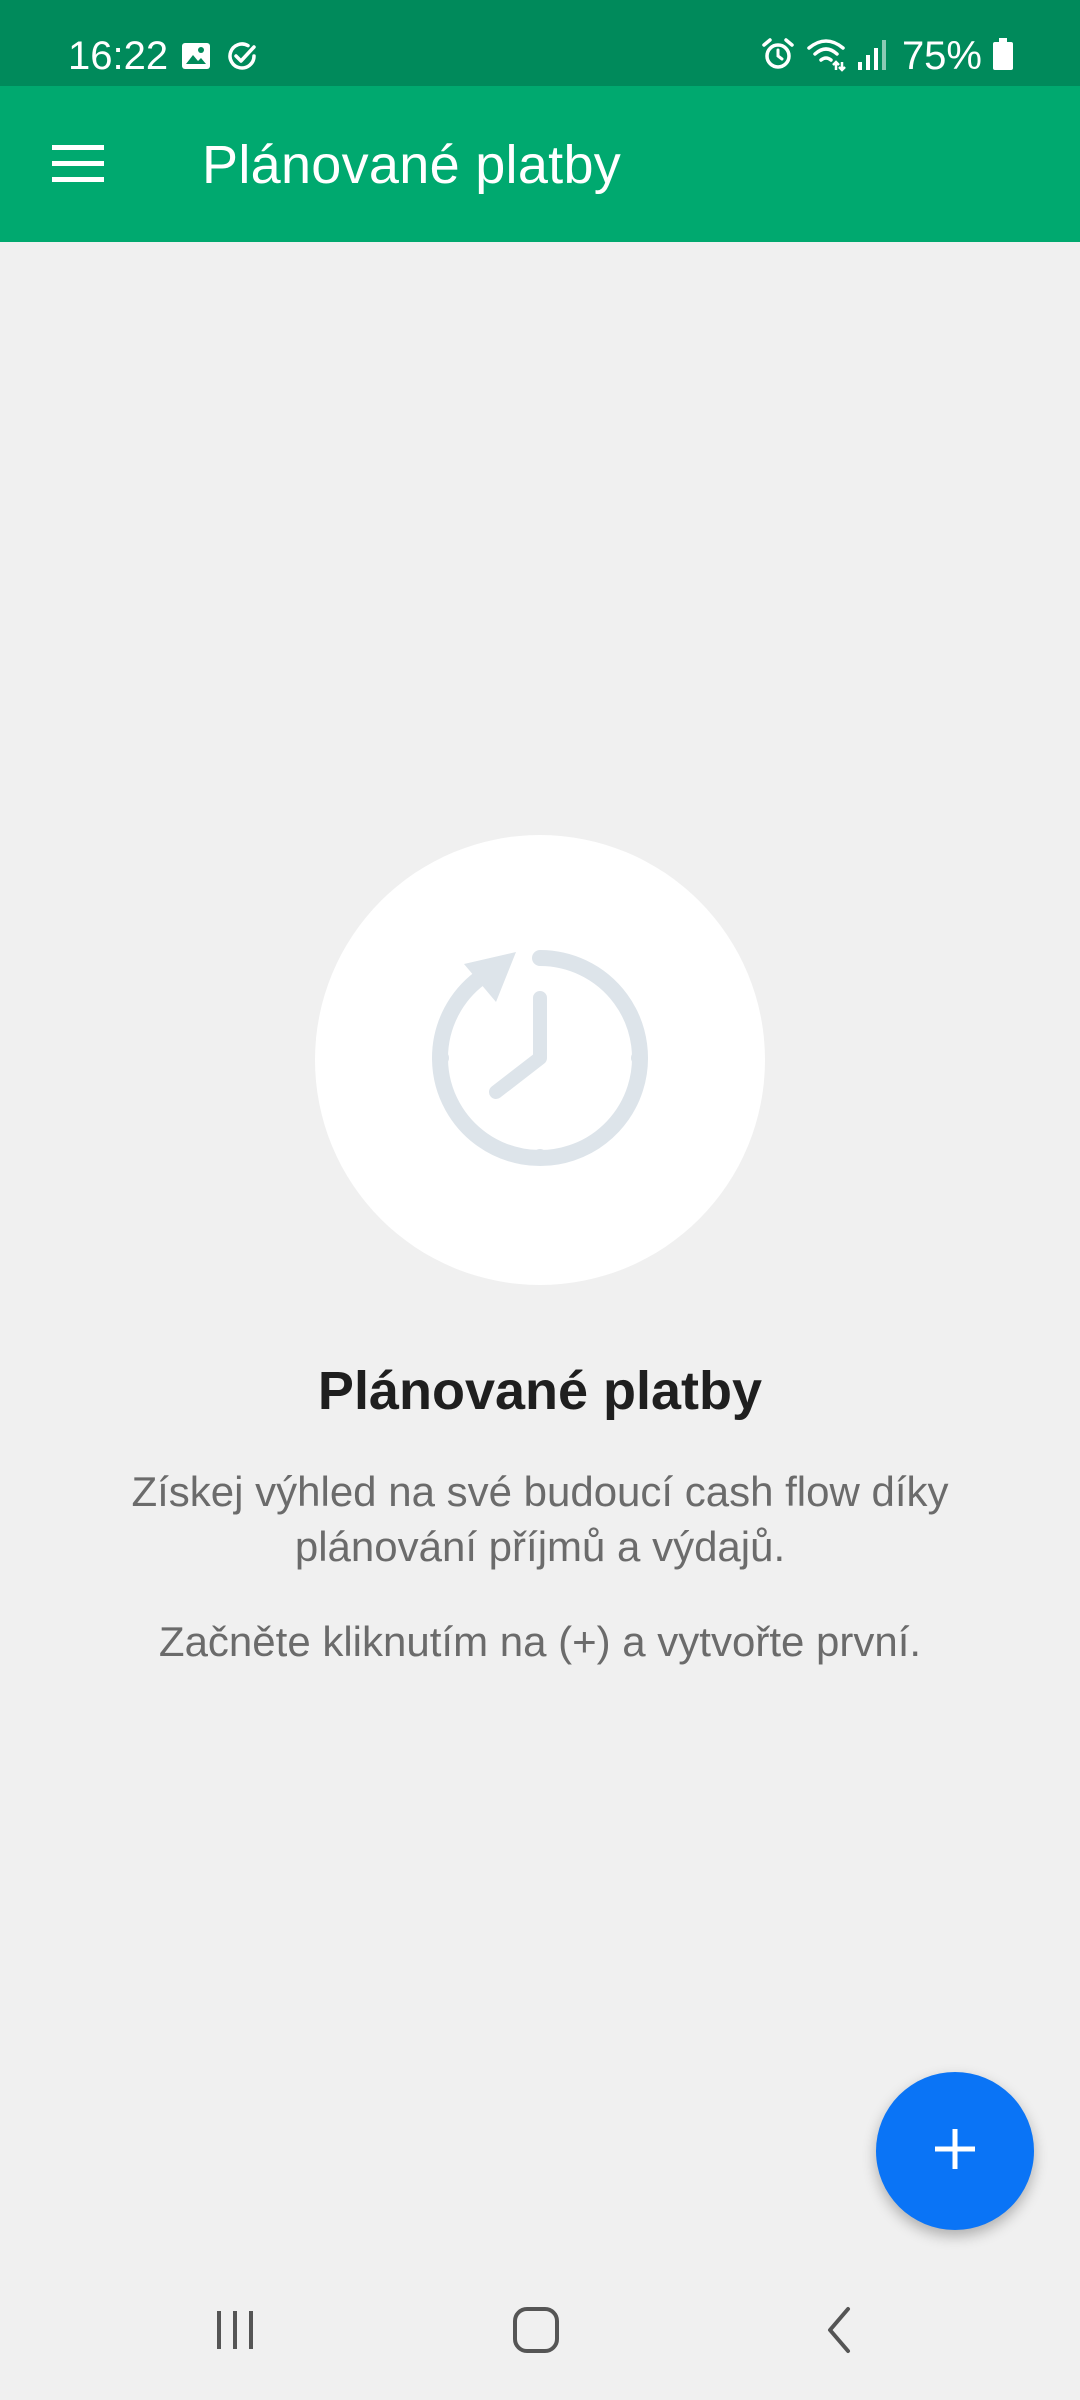 The image size is (1080, 2400). Describe the element at coordinates (412, 165) in the screenshot. I see `page-title: Plánované platby` at that location.